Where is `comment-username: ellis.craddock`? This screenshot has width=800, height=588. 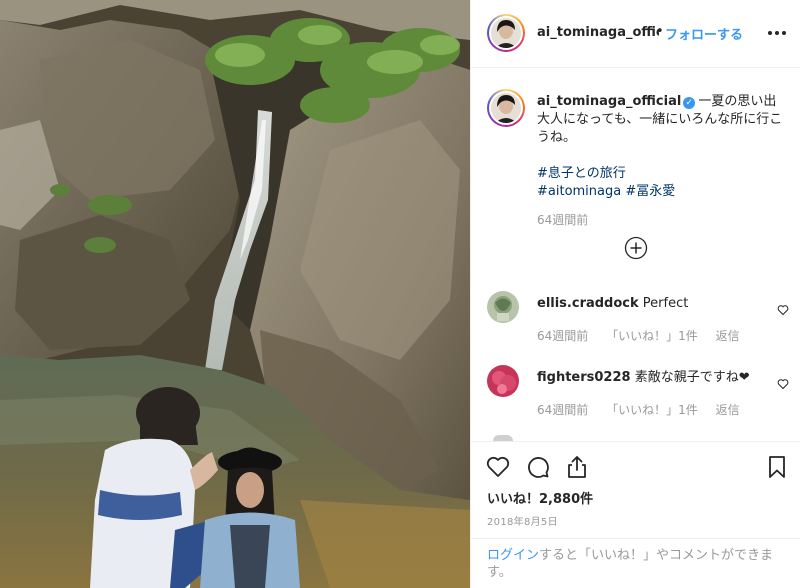
comment-username: ellis.craddock is located at coordinates (588, 303).